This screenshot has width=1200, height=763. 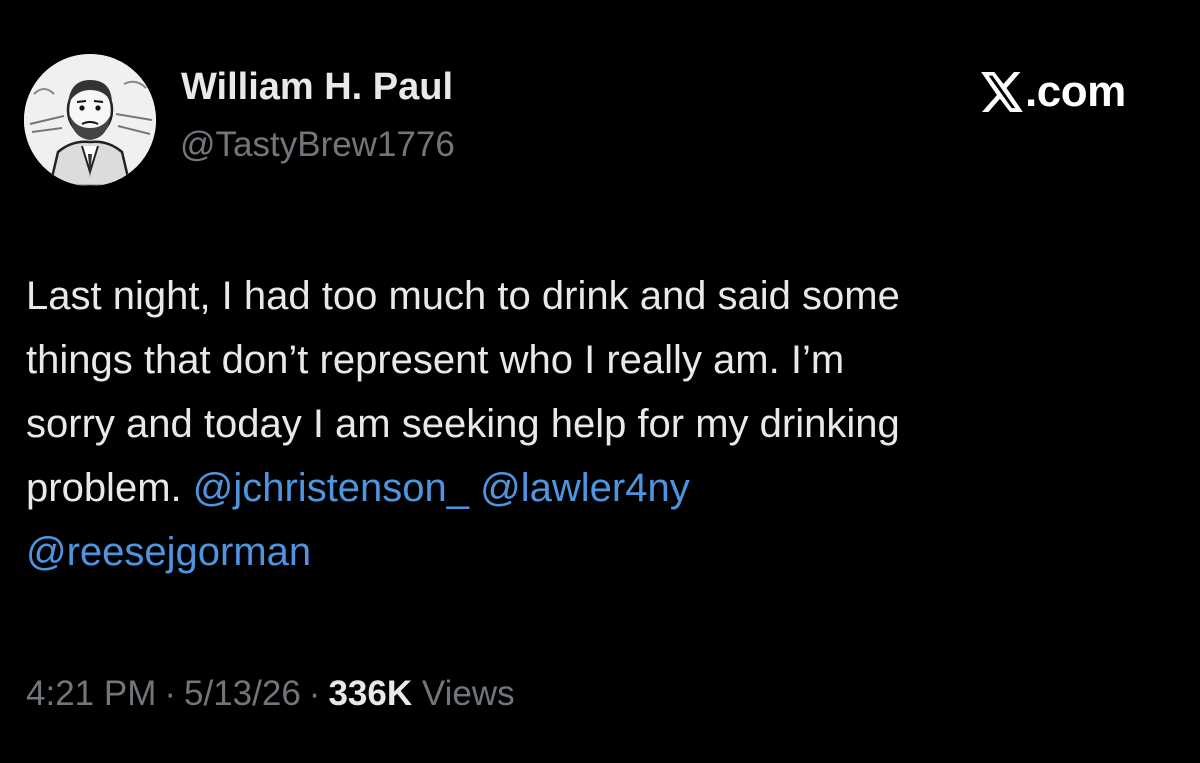 What do you see at coordinates (242, 693) in the screenshot?
I see `tweet-date: 5/13/26` at bounding box center [242, 693].